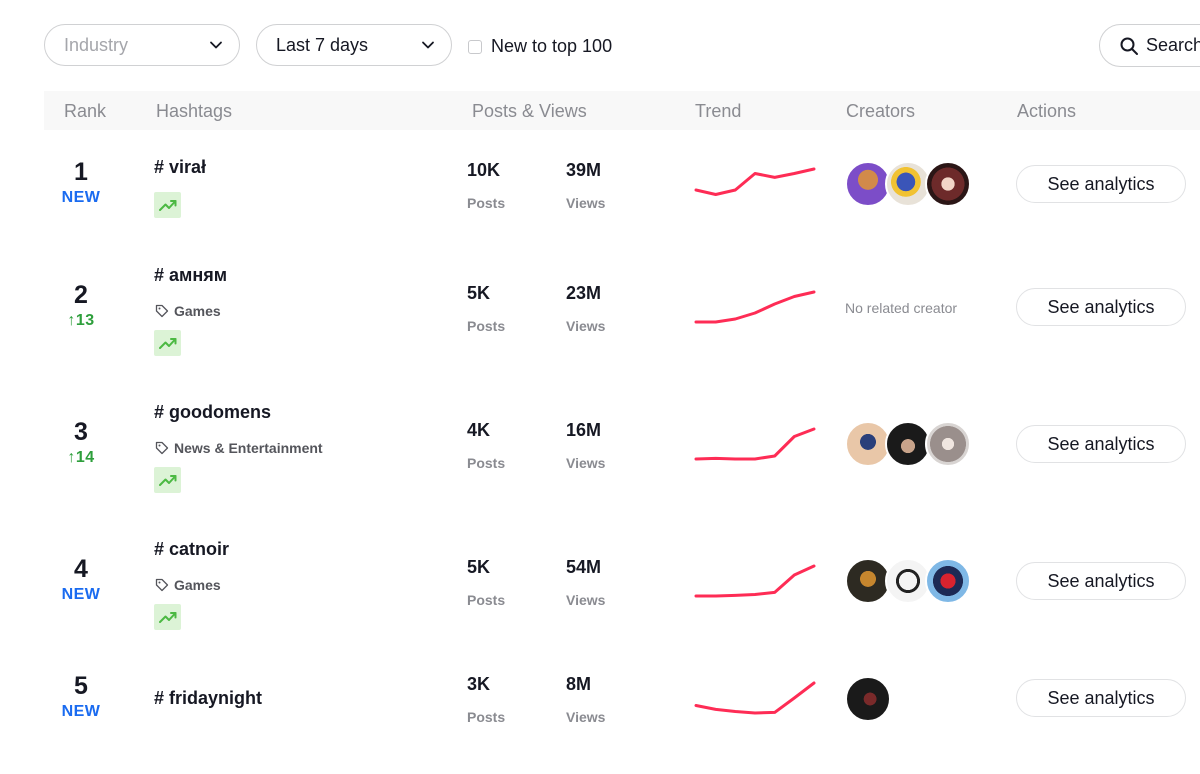 This screenshot has height=774, width=1200. Describe the element at coordinates (180, 167) in the screenshot. I see `hashtag-name: # virał` at that location.